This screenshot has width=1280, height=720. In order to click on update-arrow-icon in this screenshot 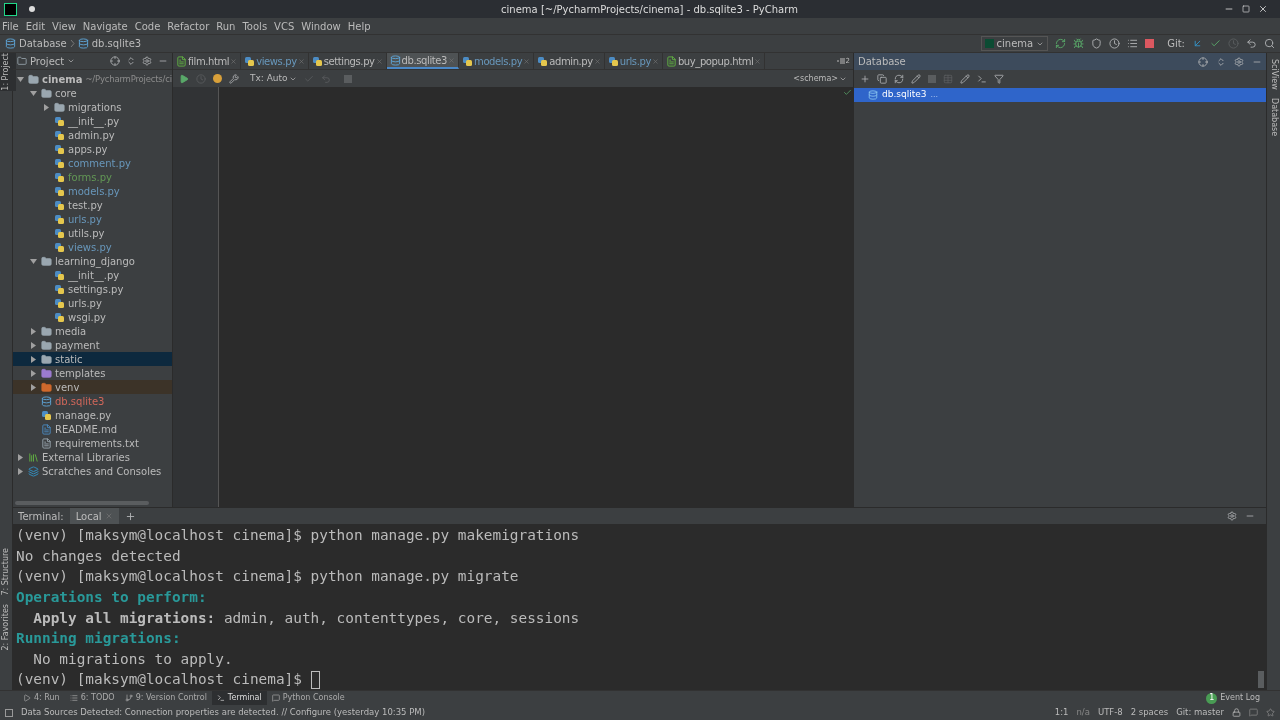, I will do `click(1197, 43)`.